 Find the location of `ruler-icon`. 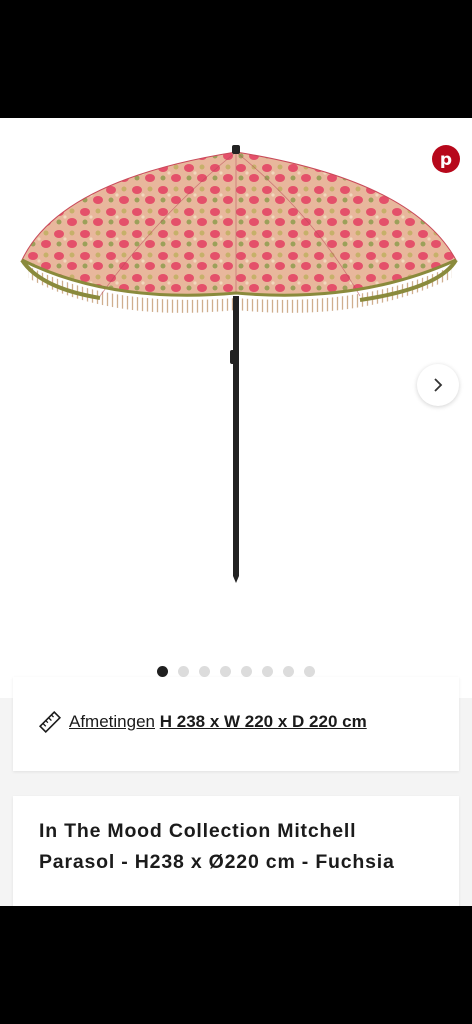

ruler-icon is located at coordinates (50, 722).